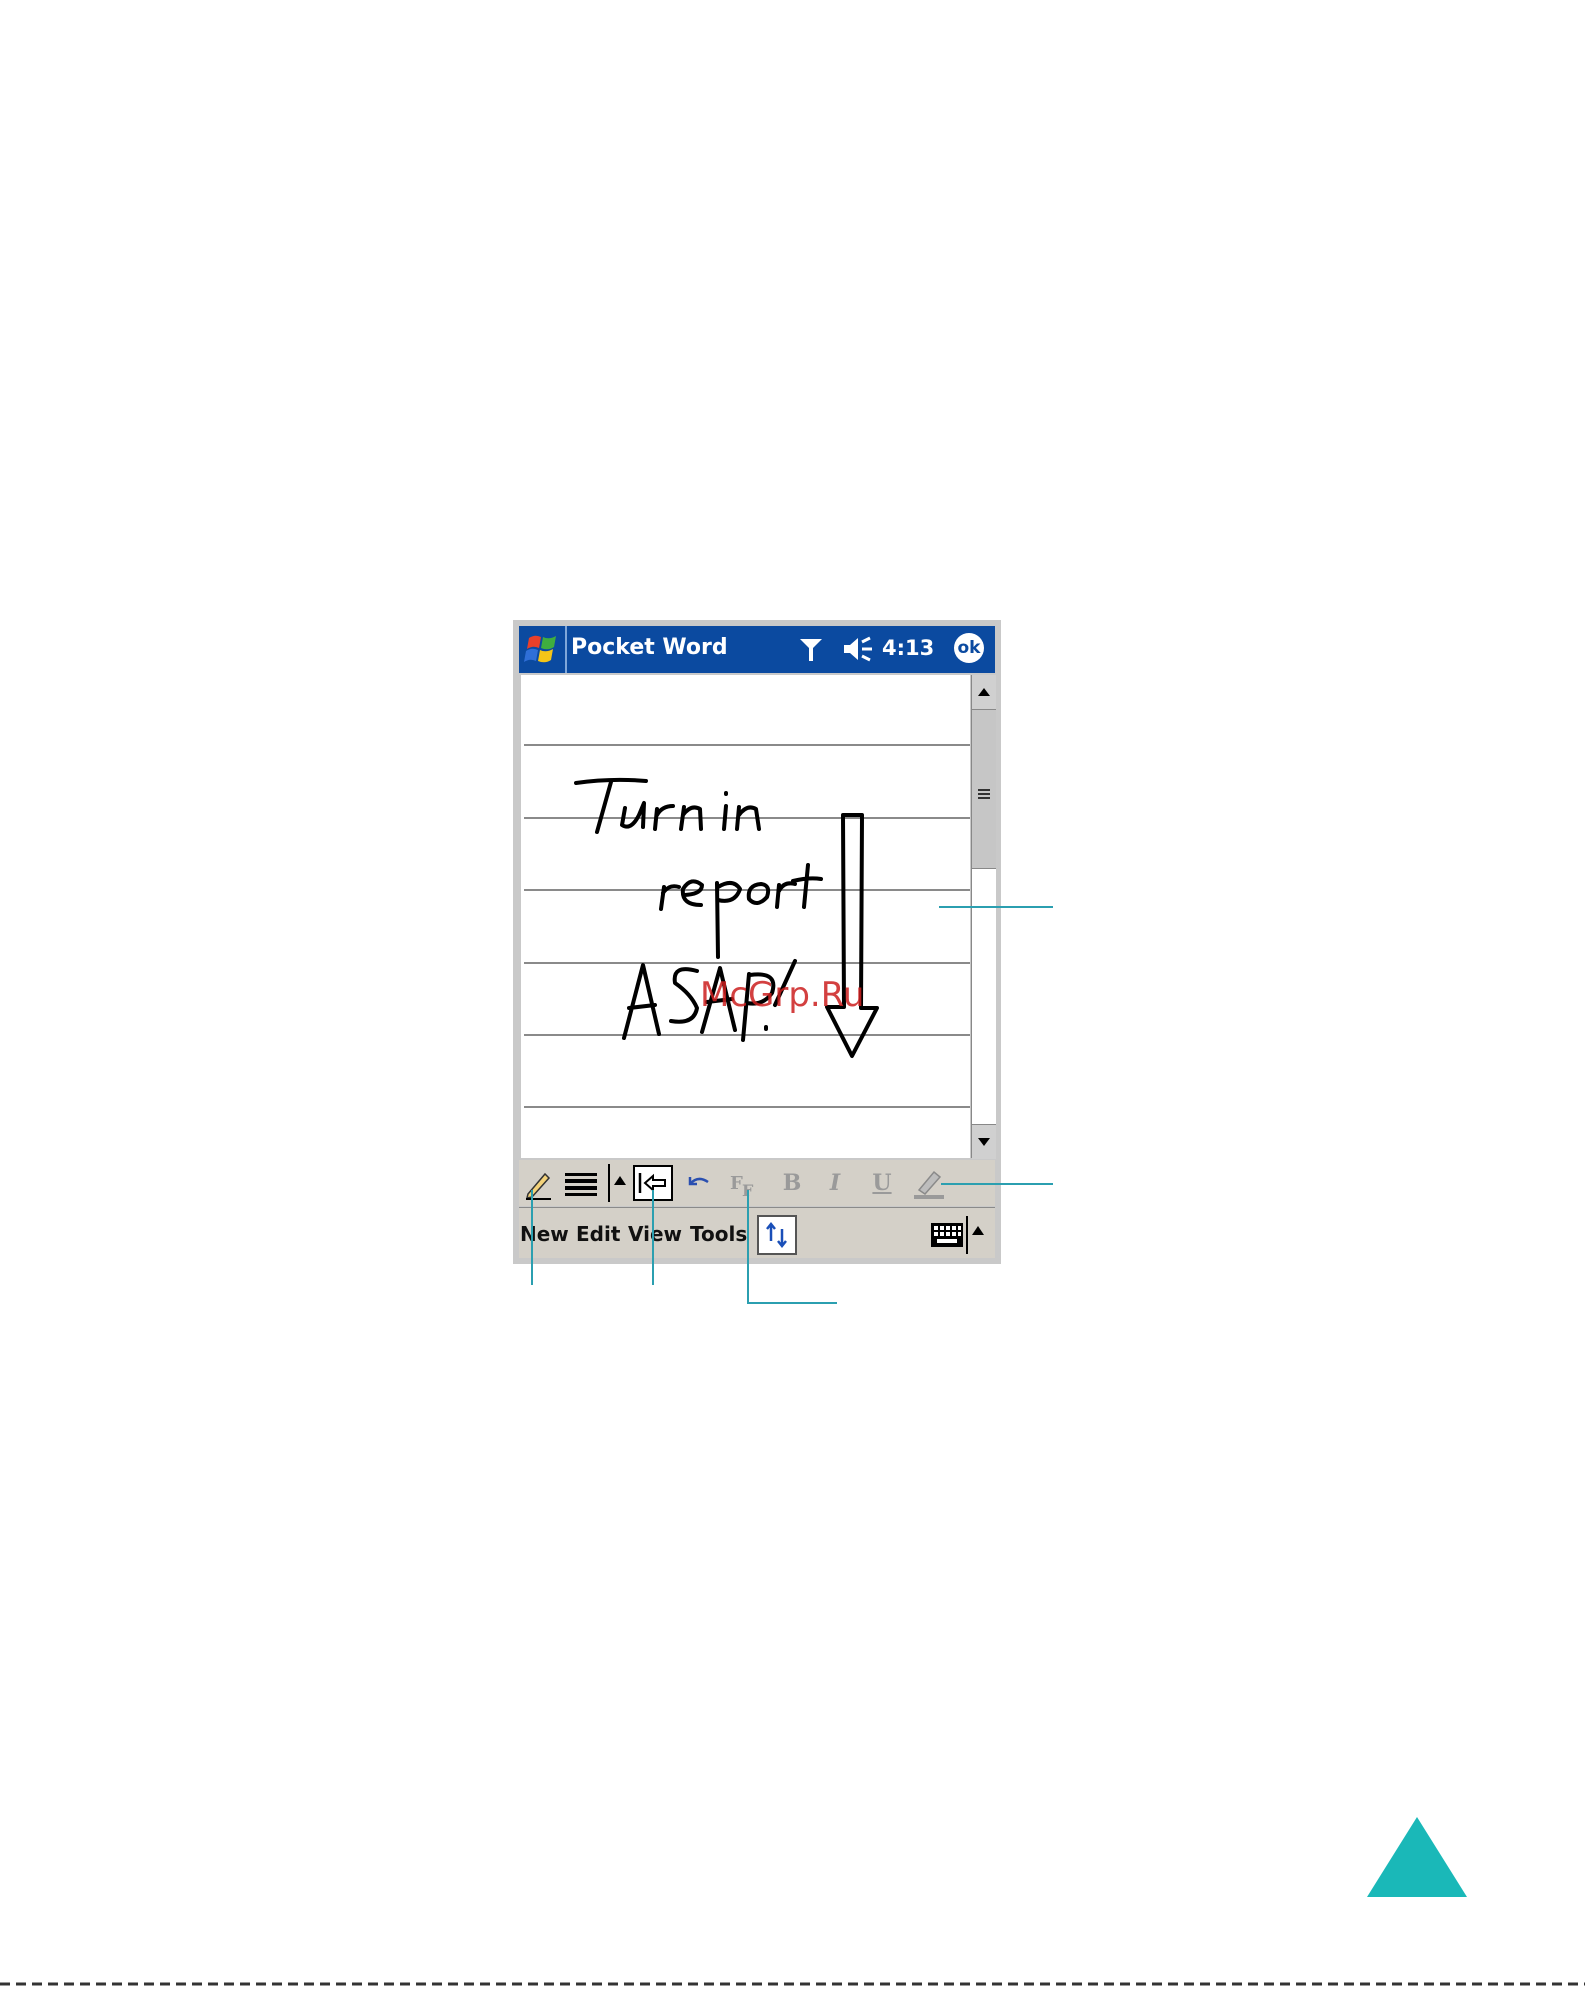 Image resolution: width=1585 pixels, height=1989 pixels. I want to click on title-bar-divider, so click(566, 649).